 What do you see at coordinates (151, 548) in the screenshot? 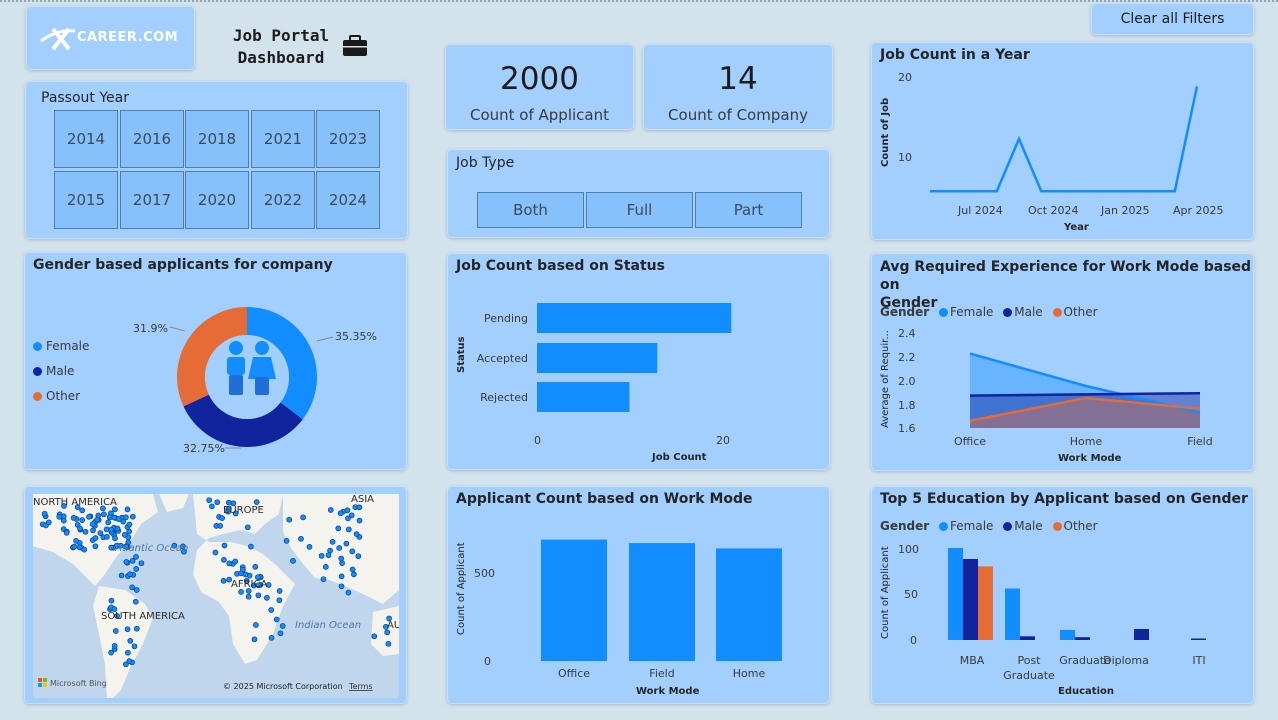
I see `map-label-atlantic: Atlantic Ocean` at bounding box center [151, 548].